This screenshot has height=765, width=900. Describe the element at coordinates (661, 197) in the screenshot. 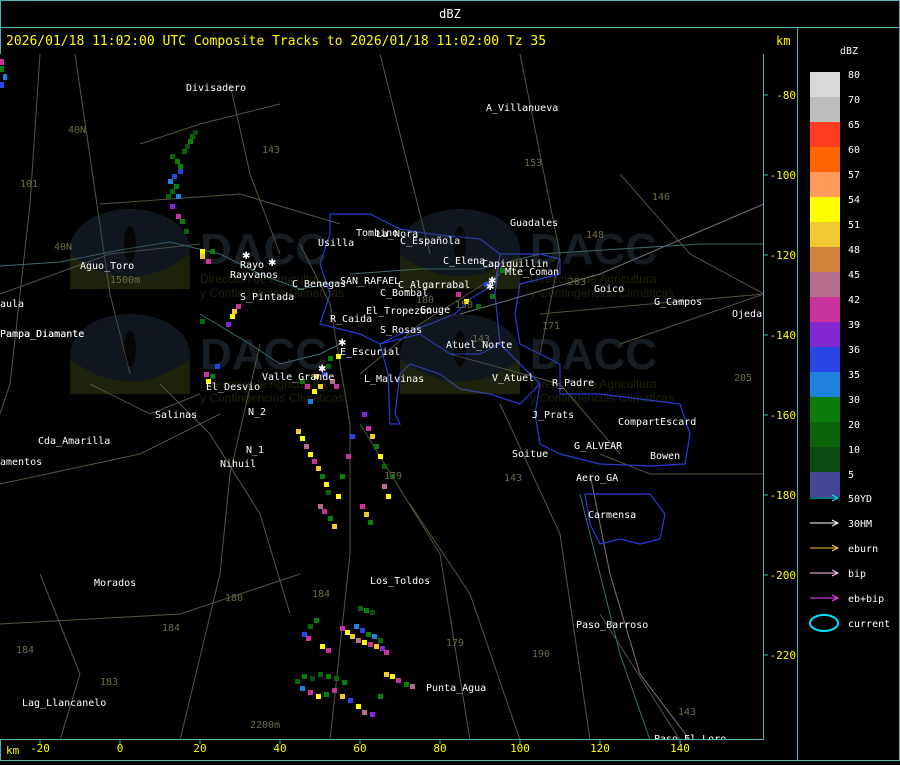

I see `road-number-label: 146` at that location.